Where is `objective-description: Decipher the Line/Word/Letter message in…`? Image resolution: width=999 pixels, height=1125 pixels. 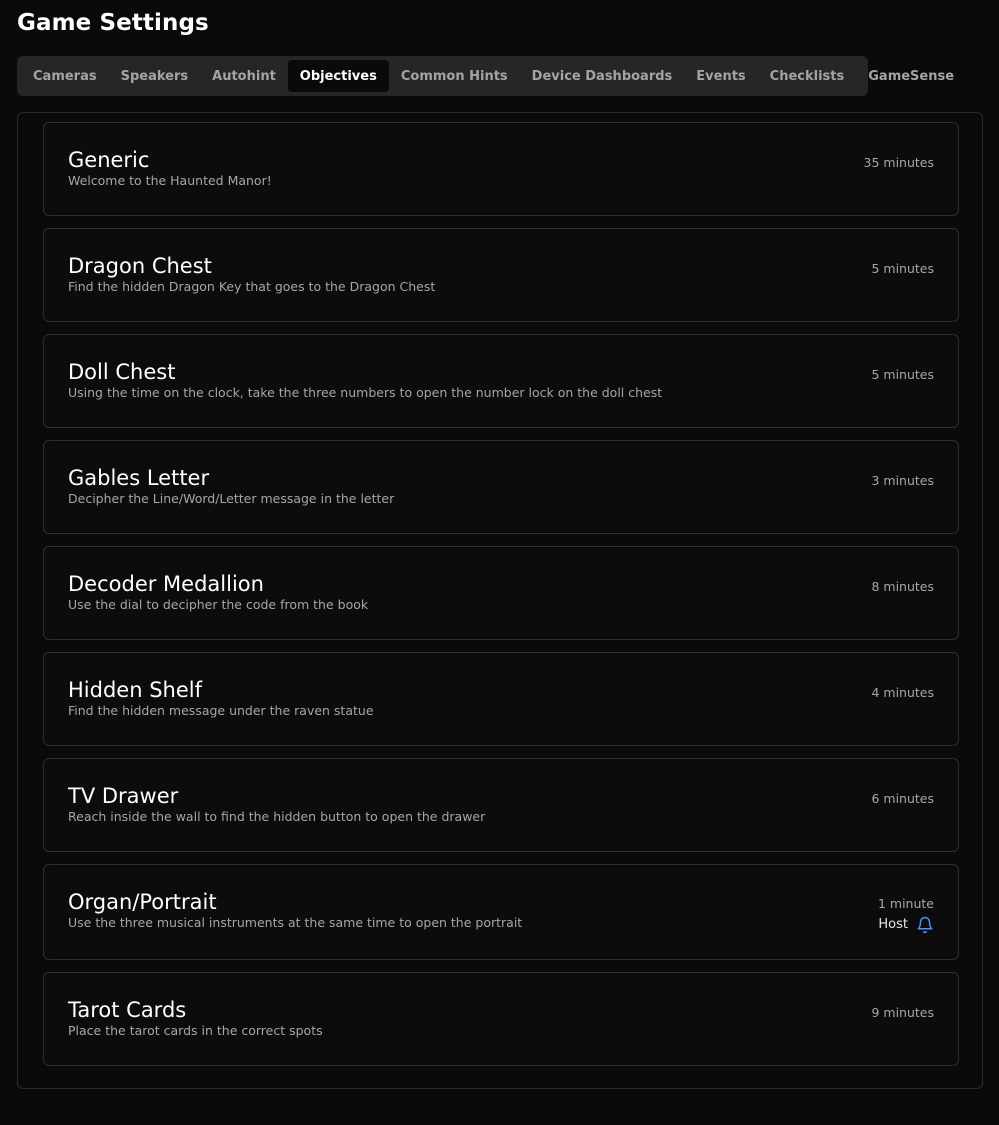 objective-description: Decipher the Line/Word/Letter message in… is located at coordinates (231, 498).